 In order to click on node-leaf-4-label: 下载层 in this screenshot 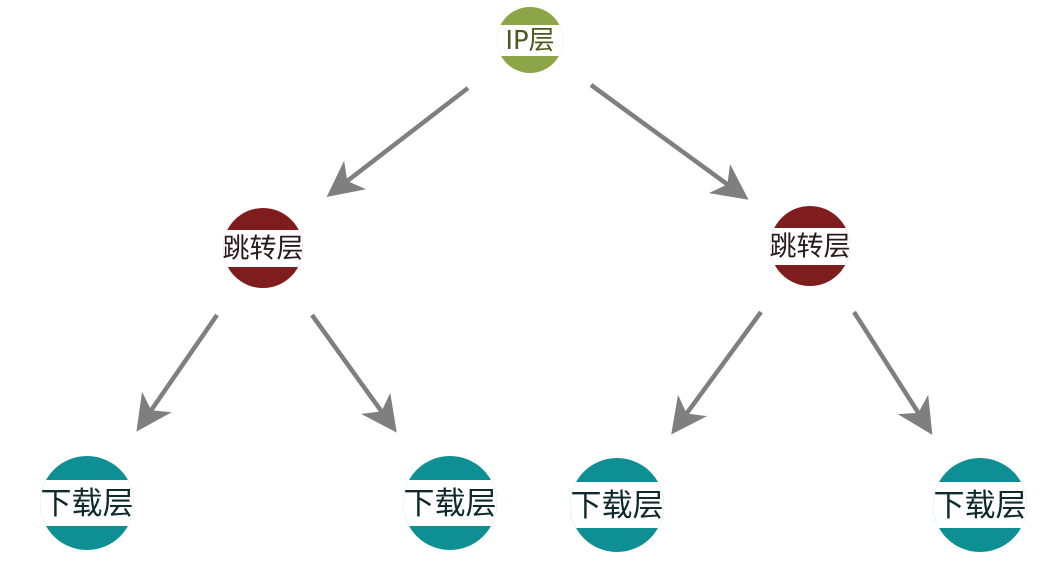, I will do `click(980, 506)`.